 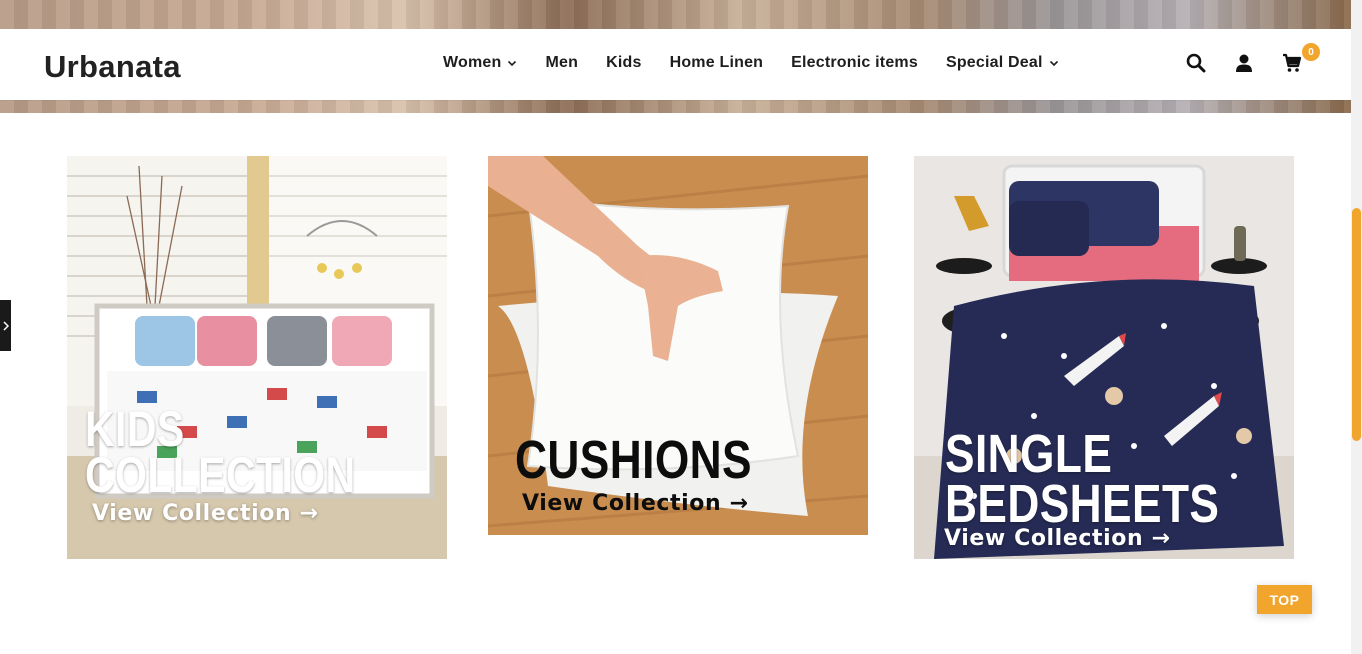 What do you see at coordinates (1082, 503) in the screenshot?
I see `card-title-line: BEDSHEETS` at bounding box center [1082, 503].